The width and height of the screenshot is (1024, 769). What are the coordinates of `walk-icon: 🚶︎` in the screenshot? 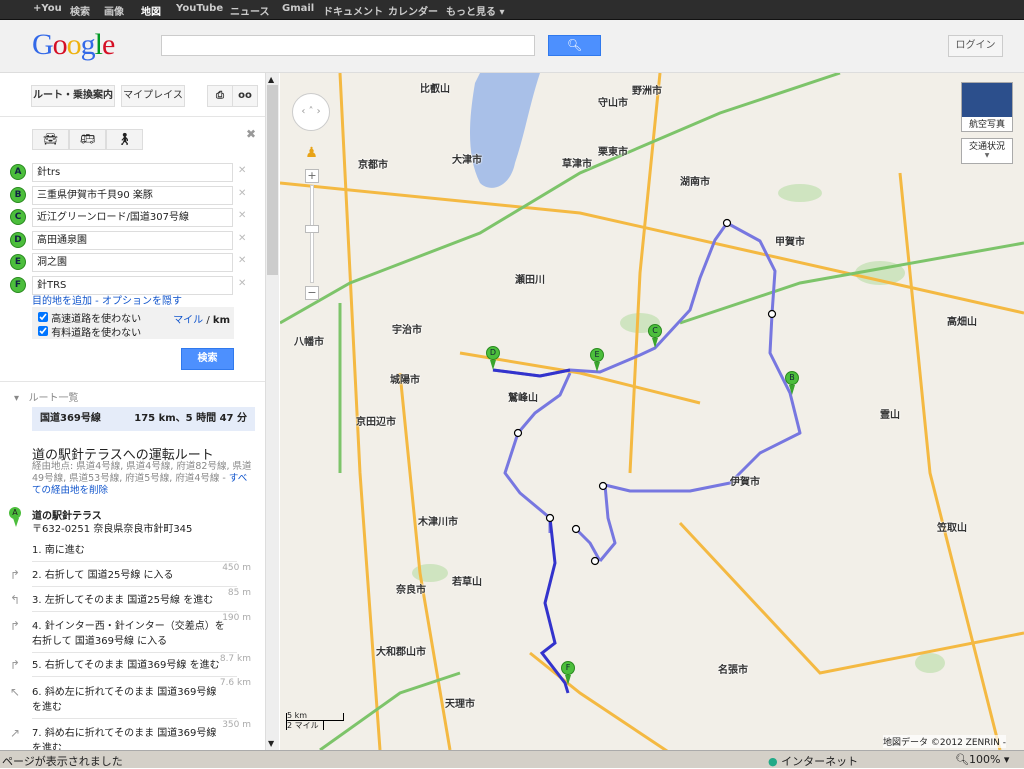 It's located at (124, 139).